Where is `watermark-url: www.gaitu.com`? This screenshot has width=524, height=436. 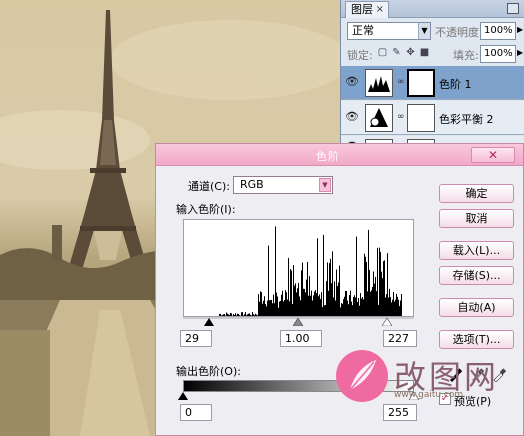 watermark-url: www.gaitu.com is located at coordinates (429, 395).